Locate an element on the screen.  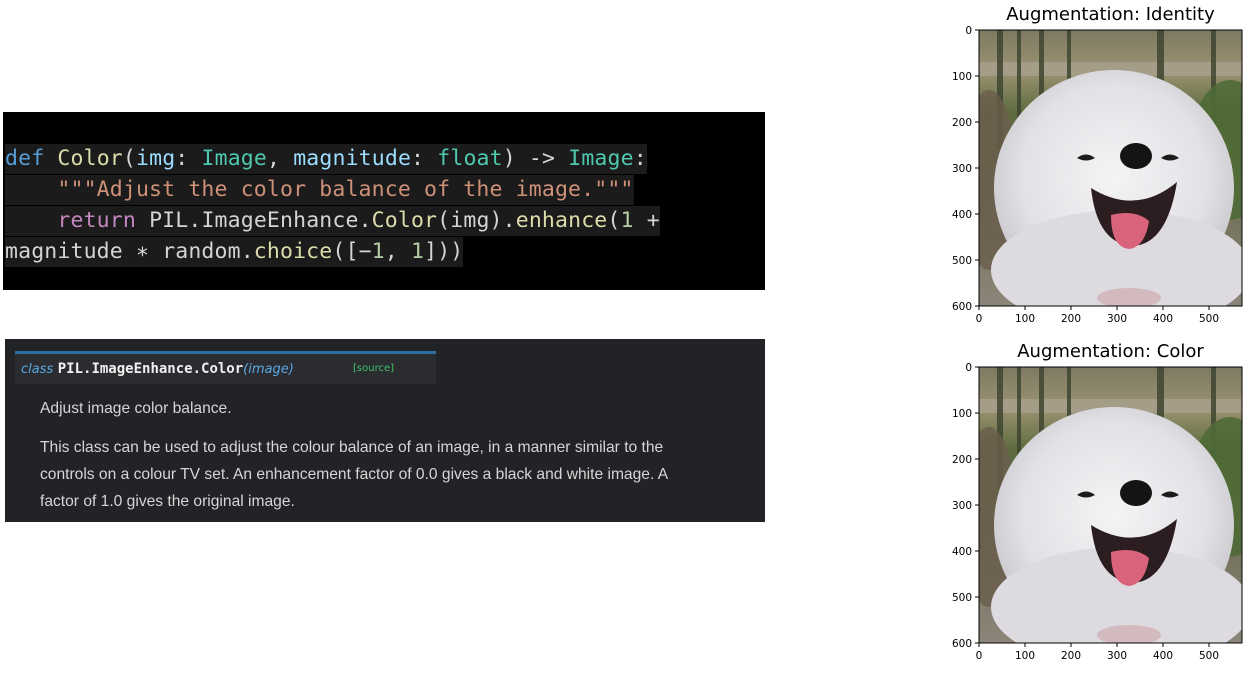
code-token: choice is located at coordinates (293, 251).